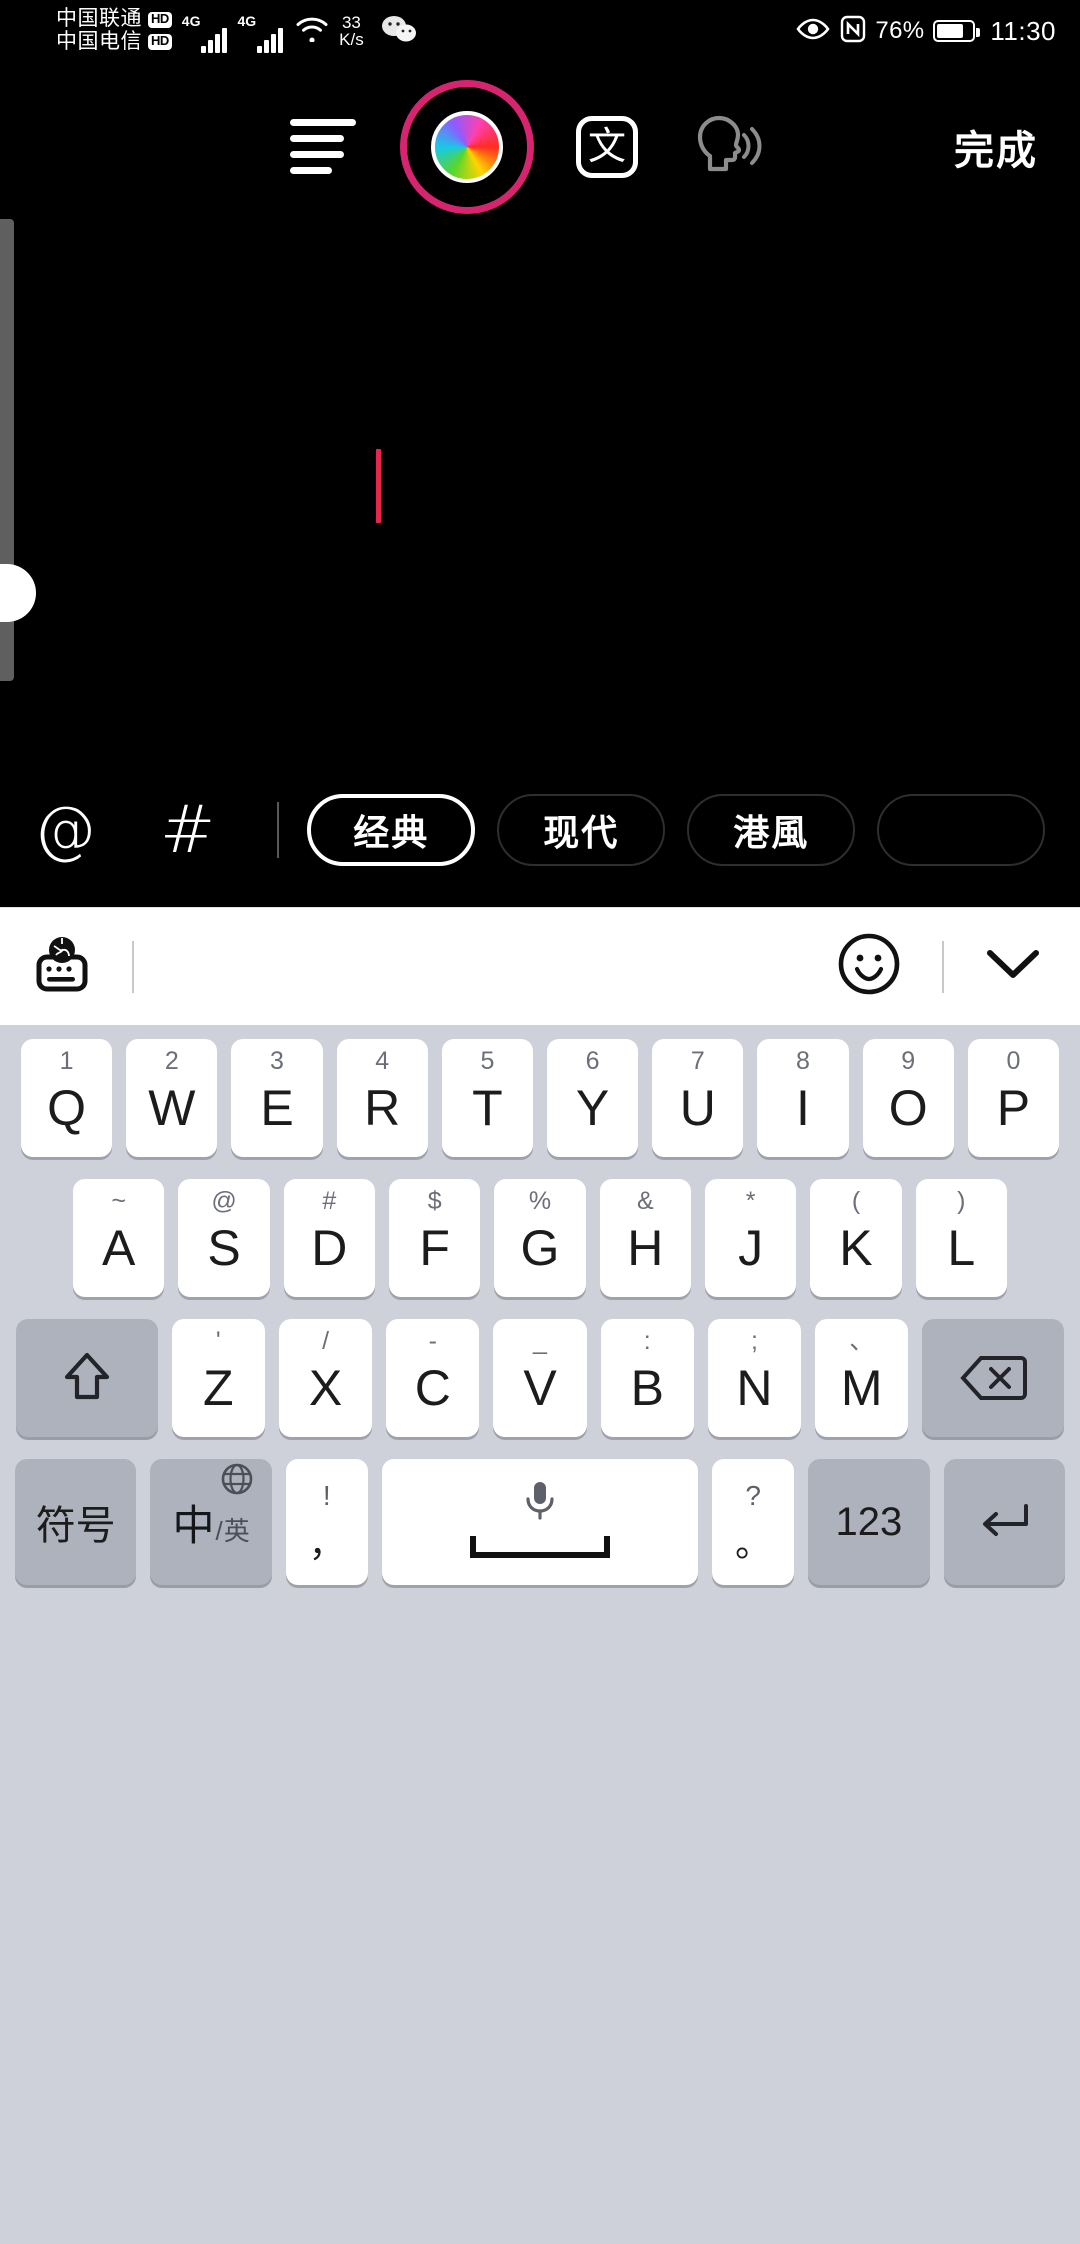 The image size is (1080, 2244). I want to click on style-chip-modern: 现代, so click(581, 830).